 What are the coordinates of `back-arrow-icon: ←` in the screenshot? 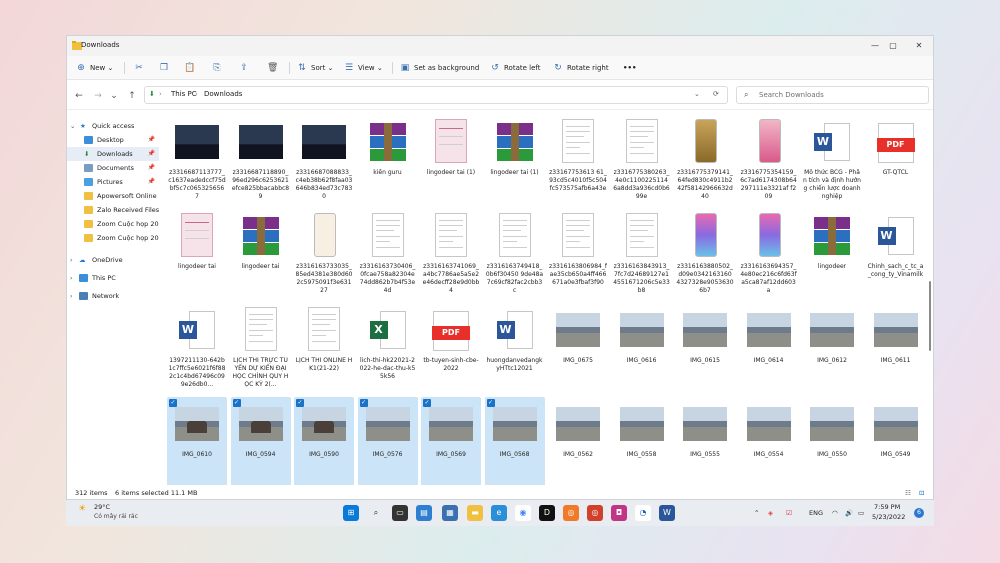 It's located at (79, 96).